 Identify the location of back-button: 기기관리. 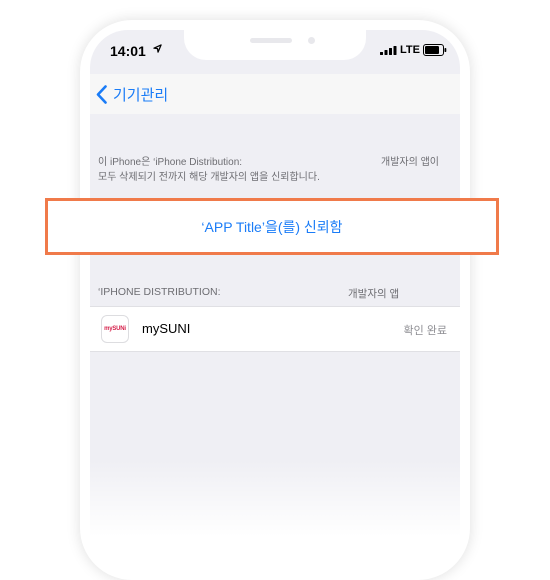
(132, 94).